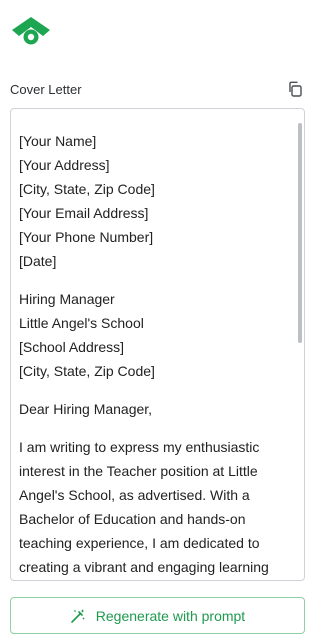 This screenshot has width=320, height=640. What do you see at coordinates (134, 495) in the screenshot?
I see `letter-body-line: Angel's School, as advertised. With a` at bounding box center [134, 495].